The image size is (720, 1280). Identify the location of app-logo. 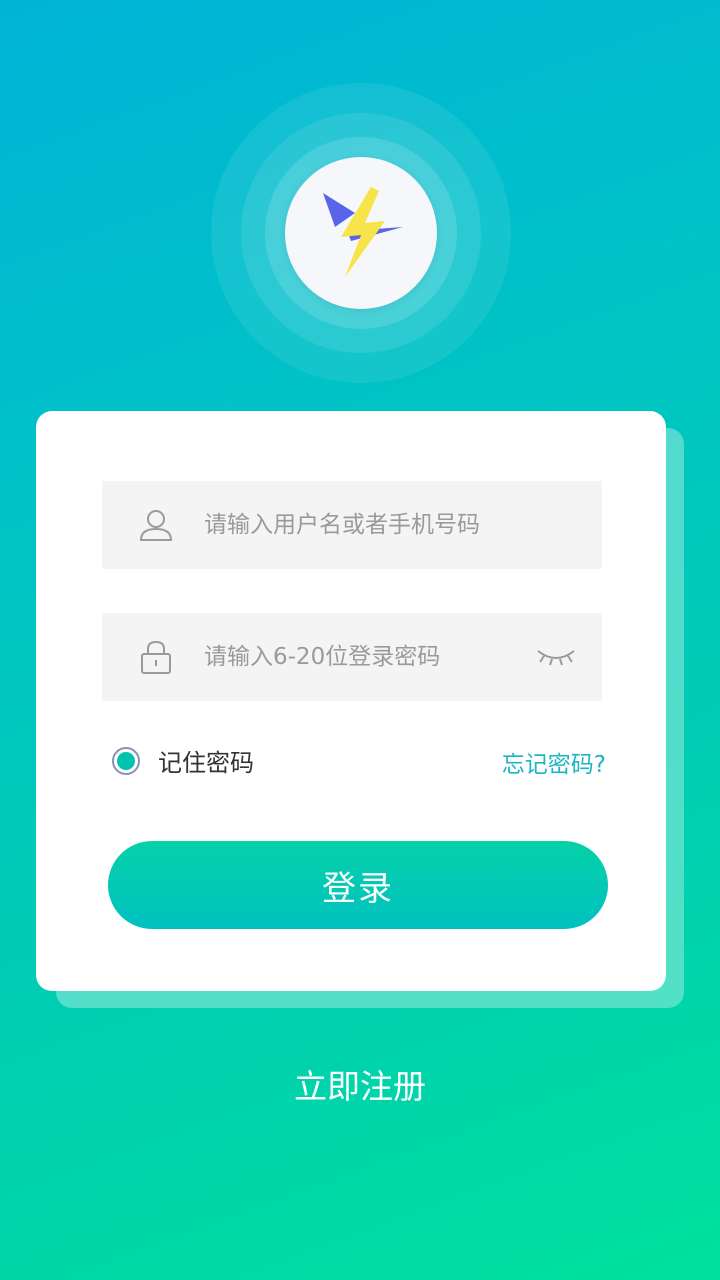
(361, 233).